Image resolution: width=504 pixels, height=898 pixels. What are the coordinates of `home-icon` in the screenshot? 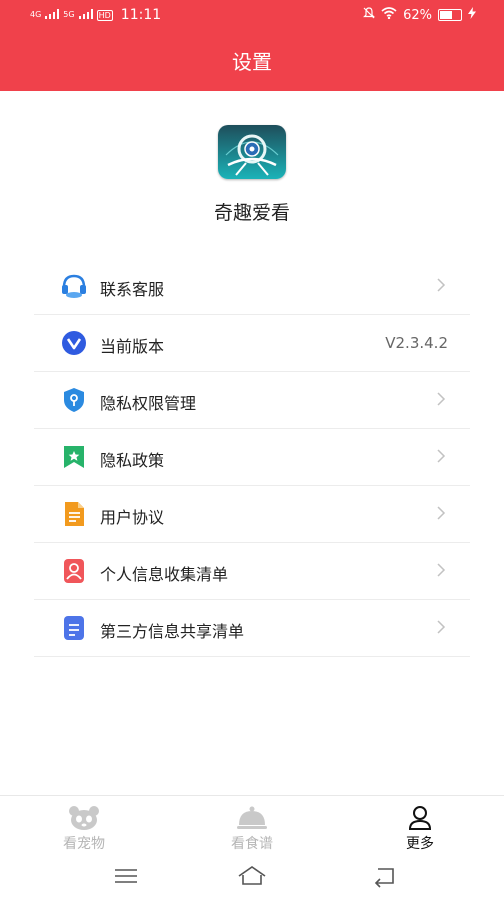 It's located at (252, 876).